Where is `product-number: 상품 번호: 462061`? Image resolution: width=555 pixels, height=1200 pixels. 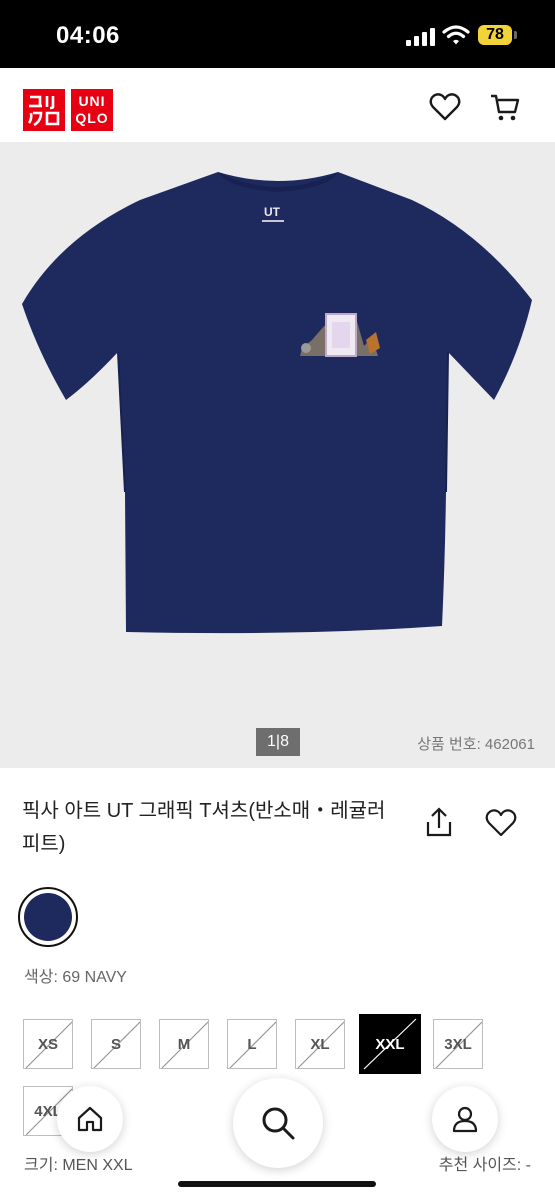
product-number: 상품 번호: 462061 is located at coordinates (476, 744).